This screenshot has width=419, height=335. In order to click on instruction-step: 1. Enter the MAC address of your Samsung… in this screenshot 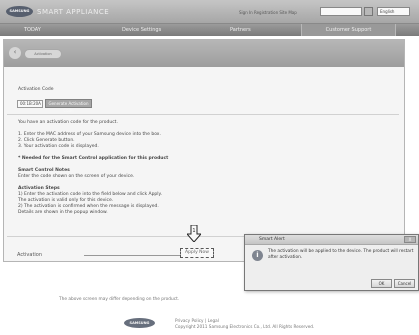, I will do `click(89, 134)`.